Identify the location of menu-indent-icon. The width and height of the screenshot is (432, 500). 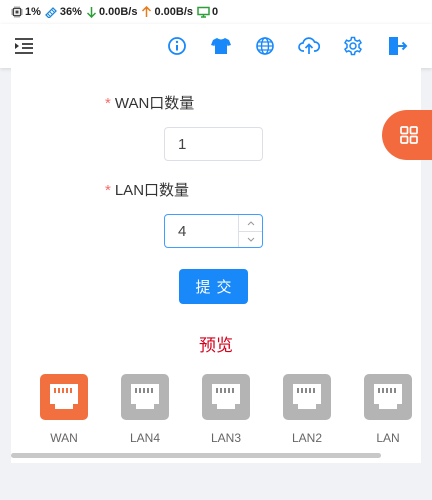
(24, 46).